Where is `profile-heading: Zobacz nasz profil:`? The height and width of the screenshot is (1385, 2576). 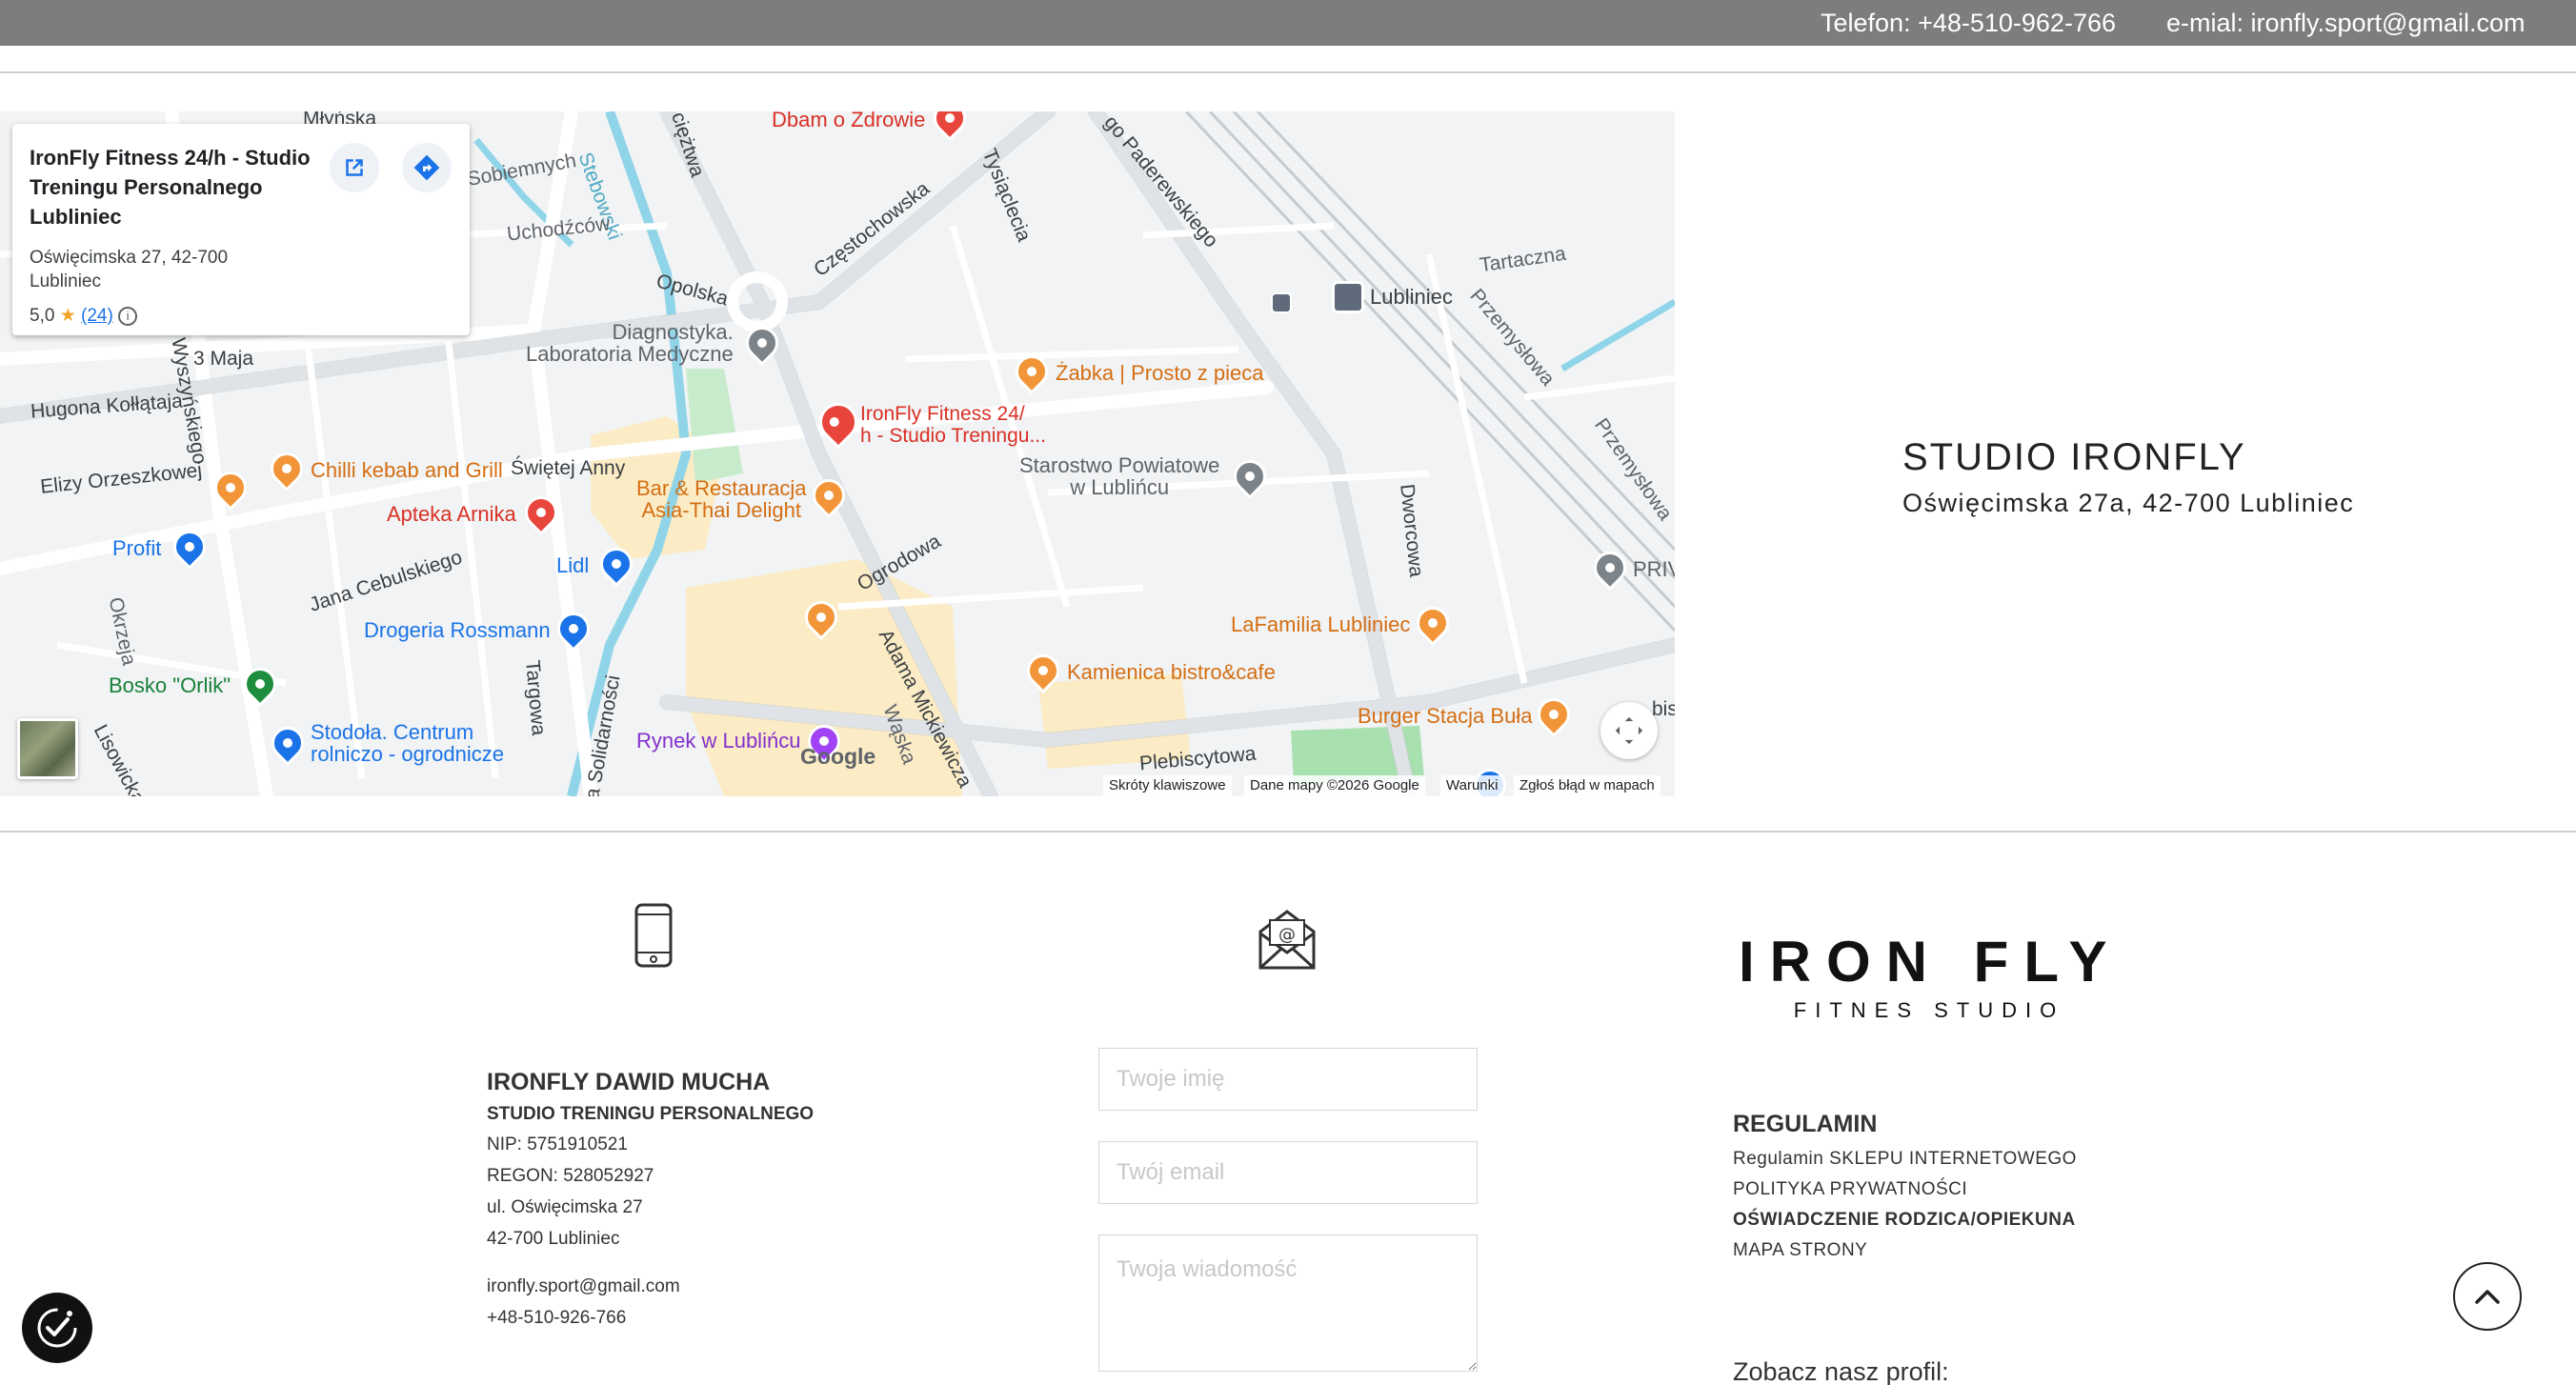 profile-heading: Zobacz nasz profil: is located at coordinates (1841, 1371).